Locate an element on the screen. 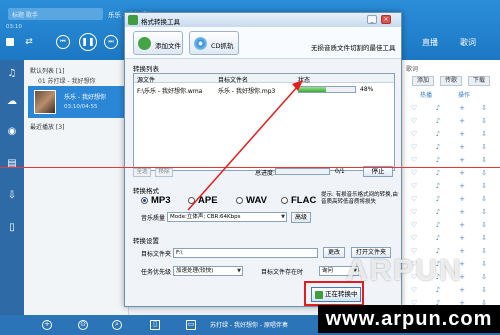  recent-header: 最近播放 [3] is located at coordinates (47, 126).